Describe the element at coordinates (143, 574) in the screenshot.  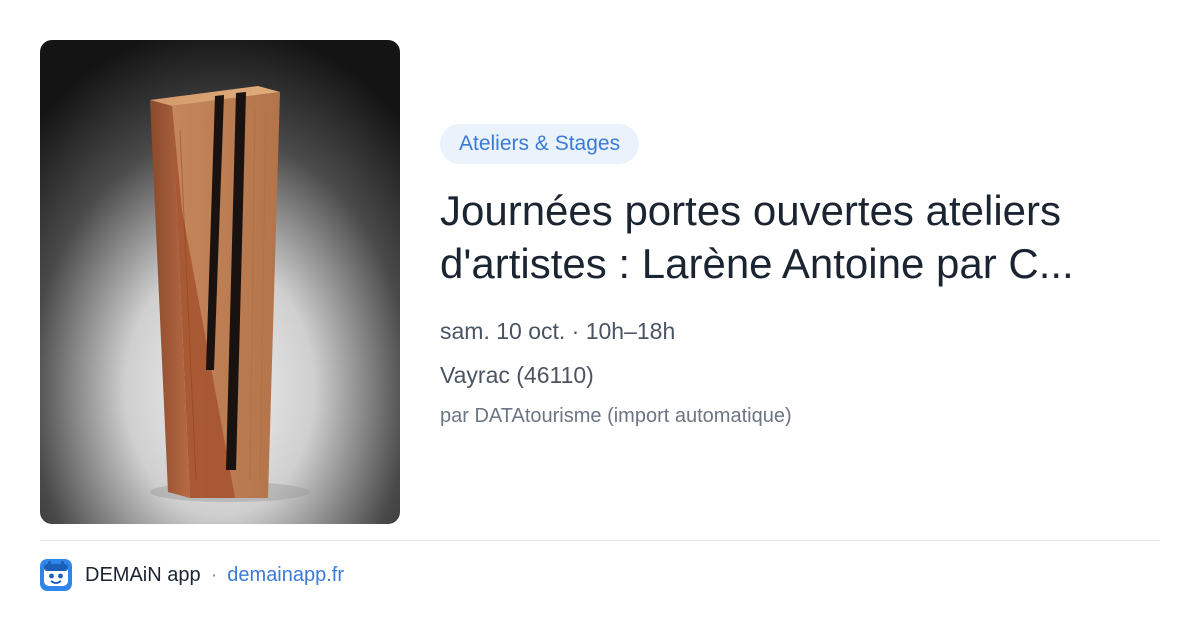
I see `app-name: DEMAiN app` at that location.